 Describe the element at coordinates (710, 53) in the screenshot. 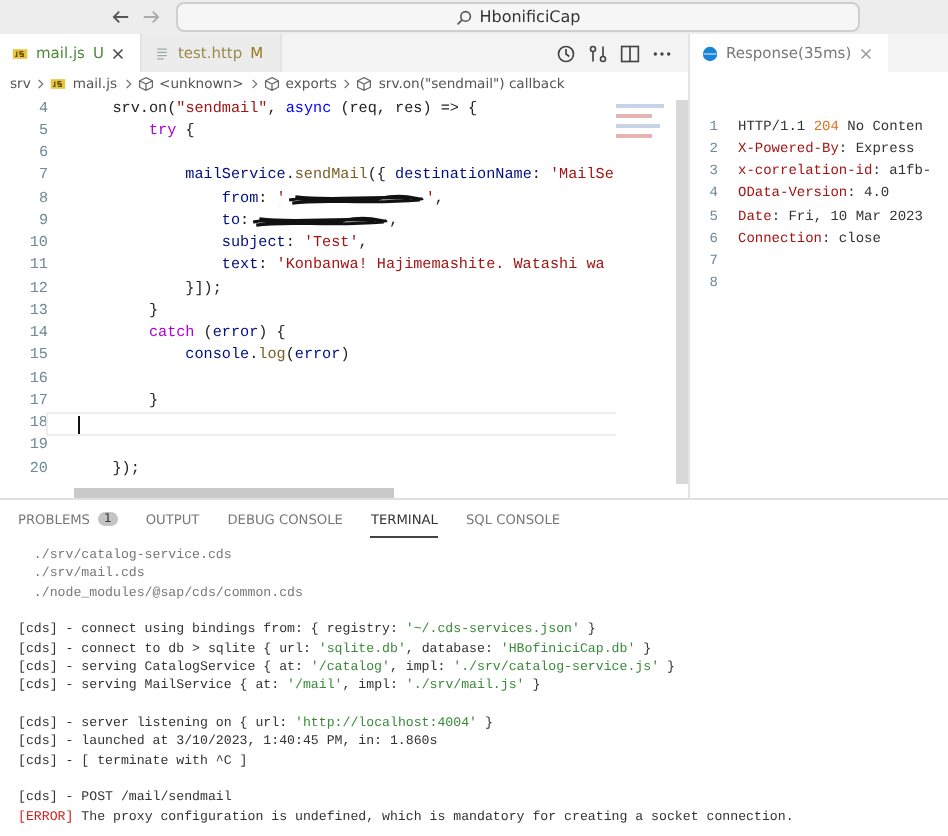

I see `globe-icon` at that location.